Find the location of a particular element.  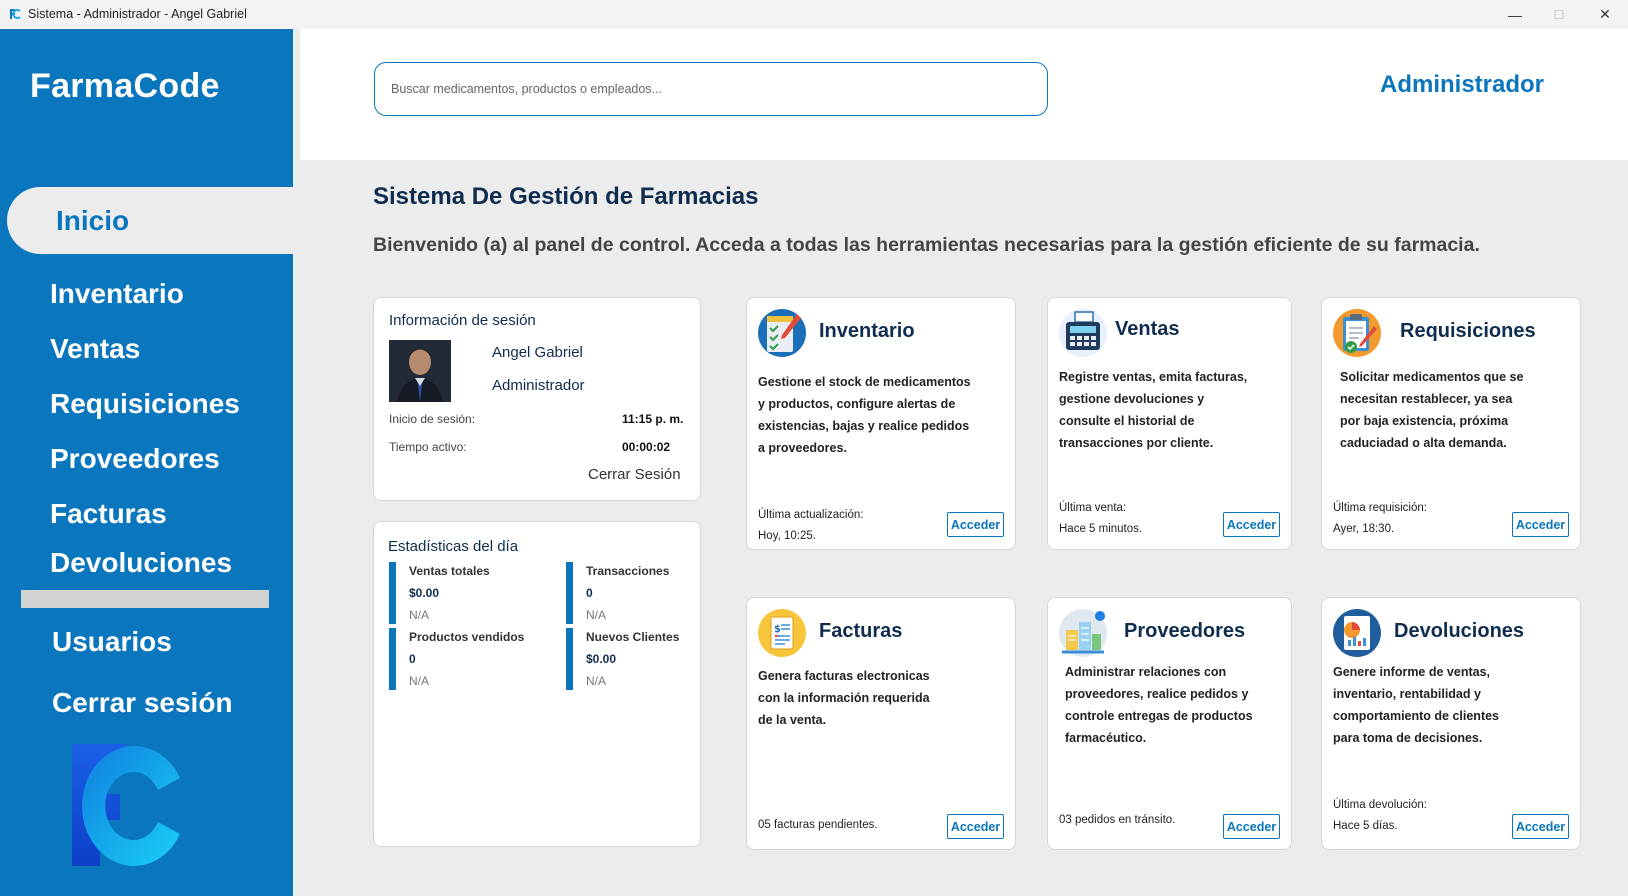

nav-divider is located at coordinates (145, 599).